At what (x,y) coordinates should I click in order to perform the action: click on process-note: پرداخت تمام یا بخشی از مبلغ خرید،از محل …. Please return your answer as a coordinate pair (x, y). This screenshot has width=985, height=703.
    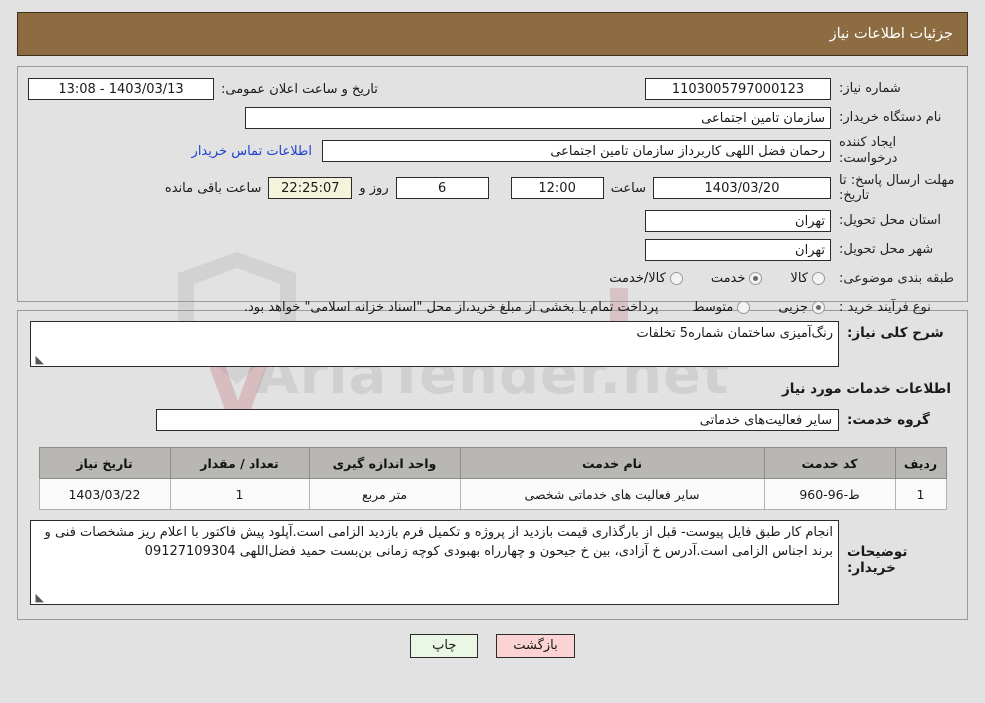
    Looking at the image, I should click on (451, 308).